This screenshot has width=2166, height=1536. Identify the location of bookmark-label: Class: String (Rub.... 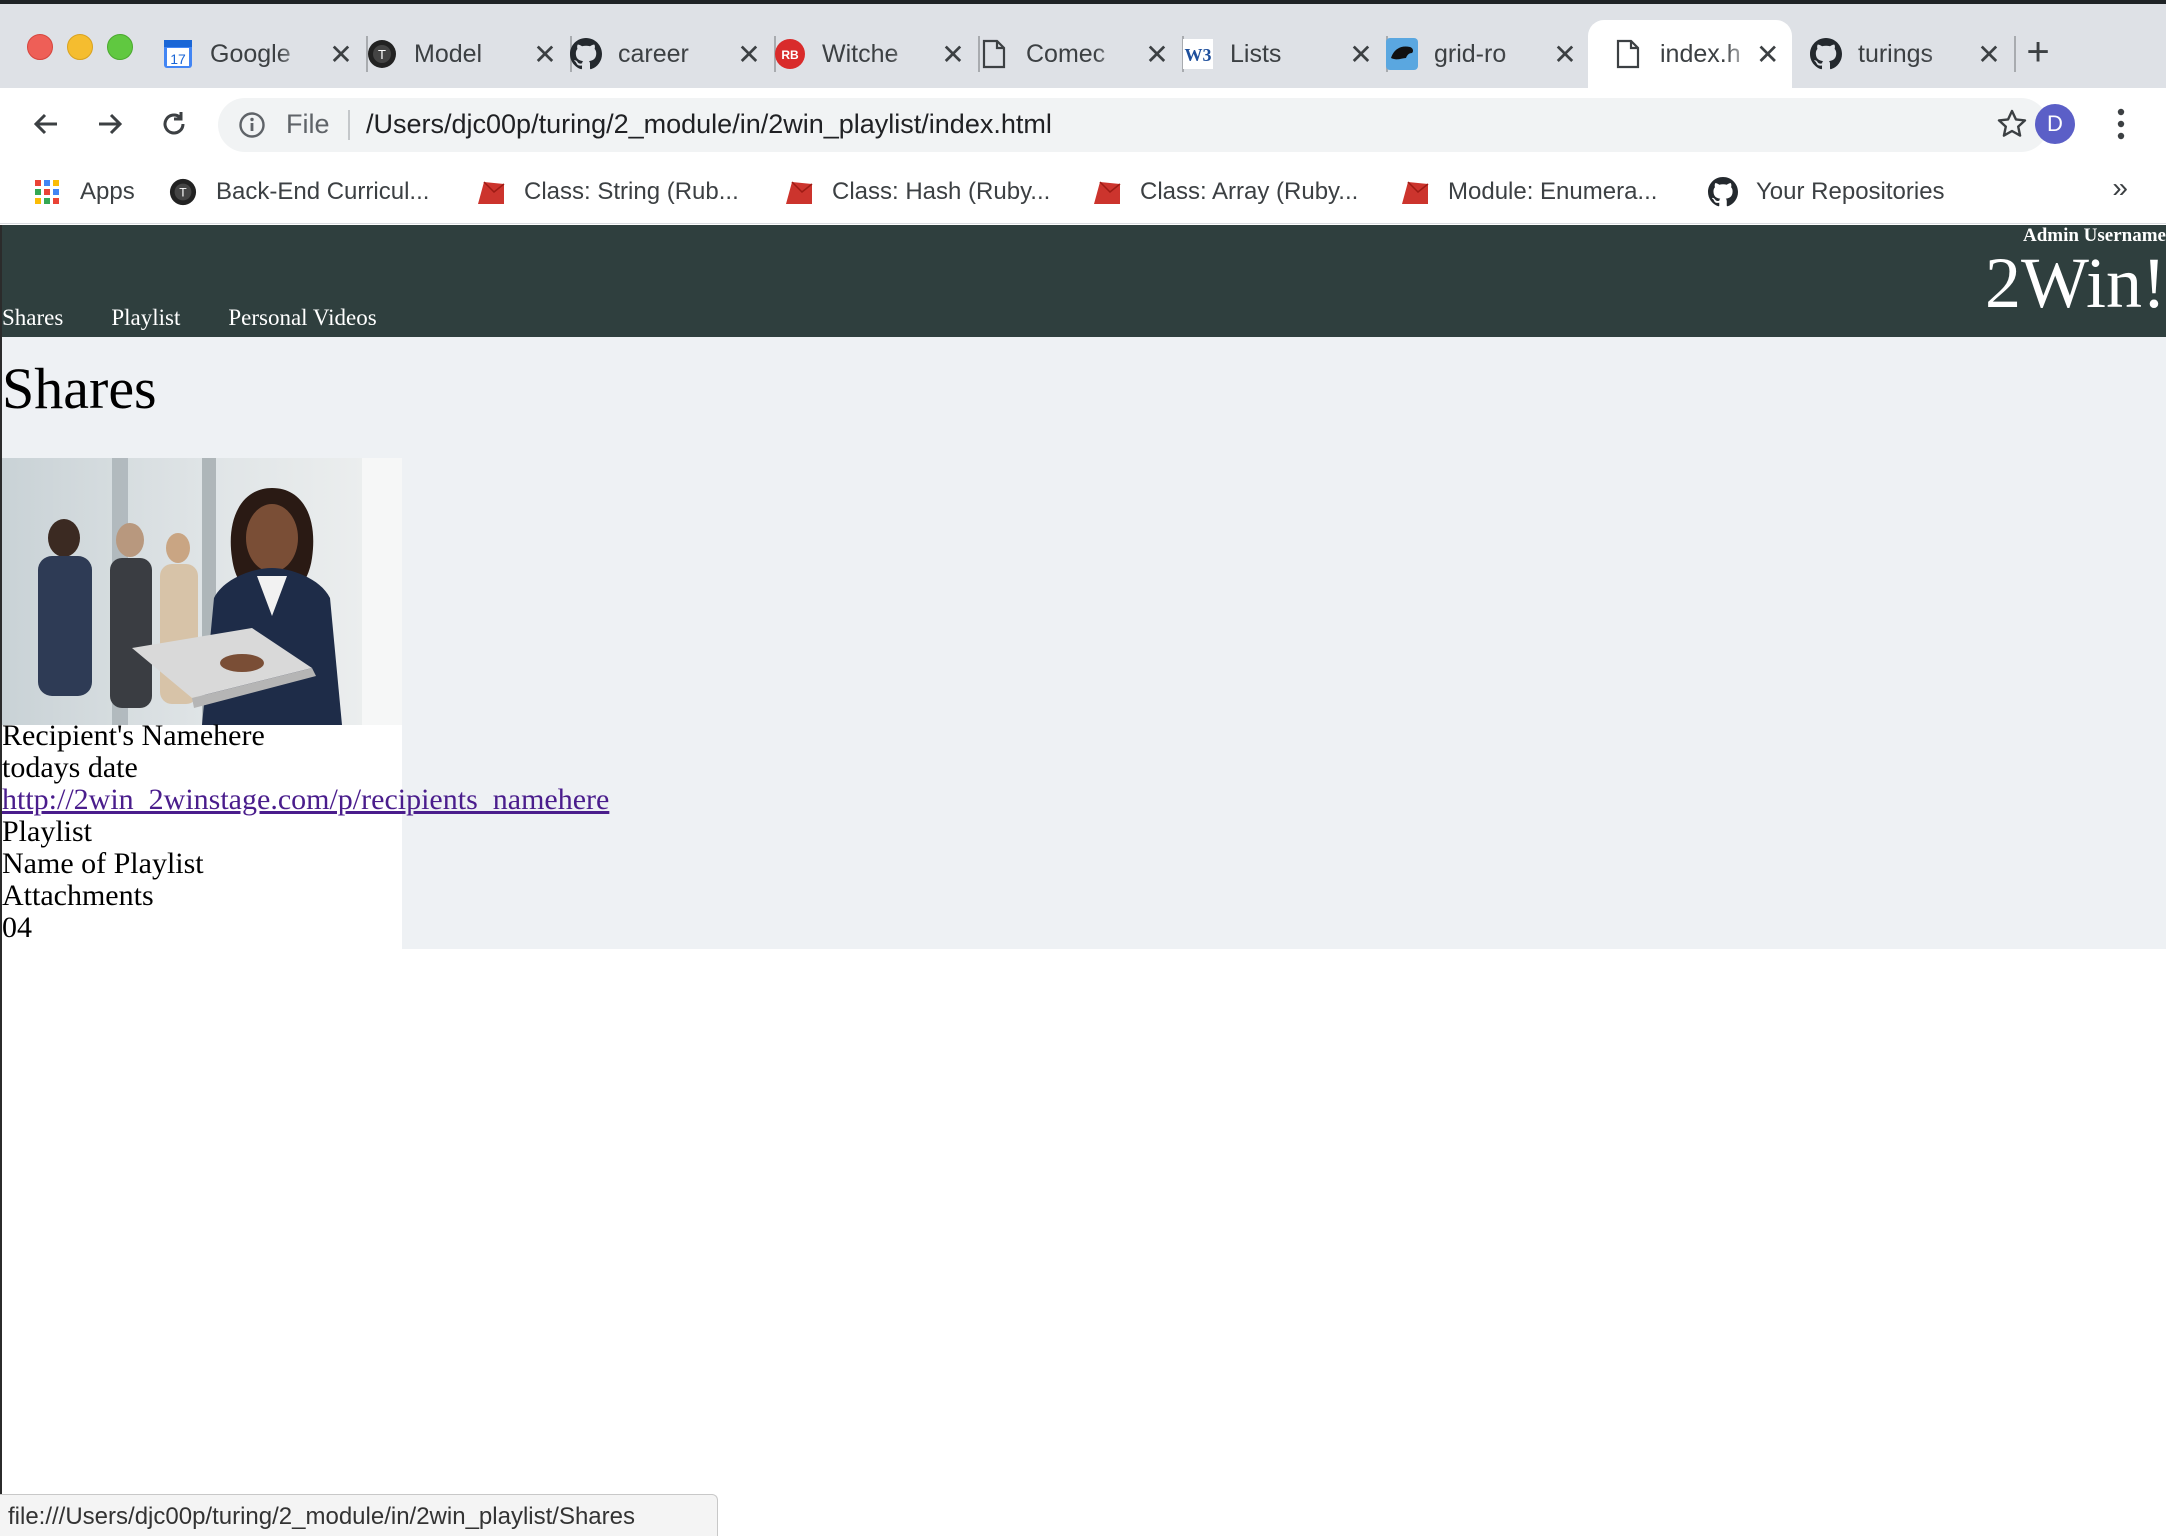
(631, 191).